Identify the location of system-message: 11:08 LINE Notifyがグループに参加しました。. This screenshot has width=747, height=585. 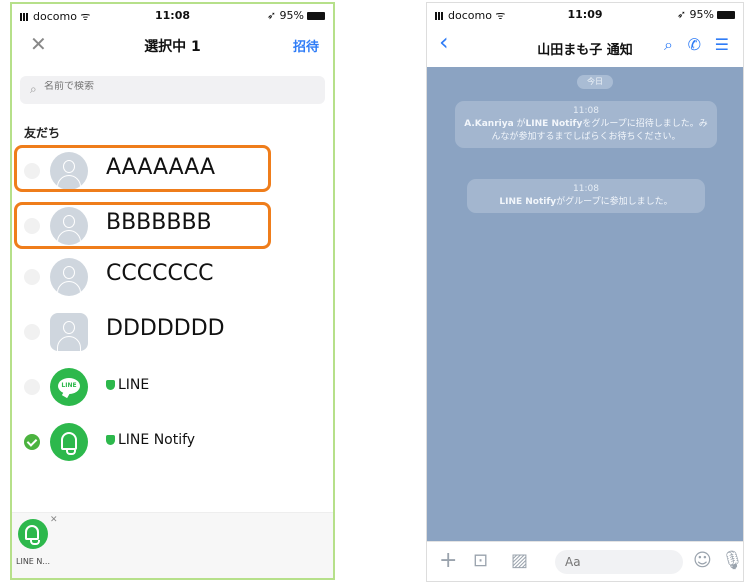
(586, 196).